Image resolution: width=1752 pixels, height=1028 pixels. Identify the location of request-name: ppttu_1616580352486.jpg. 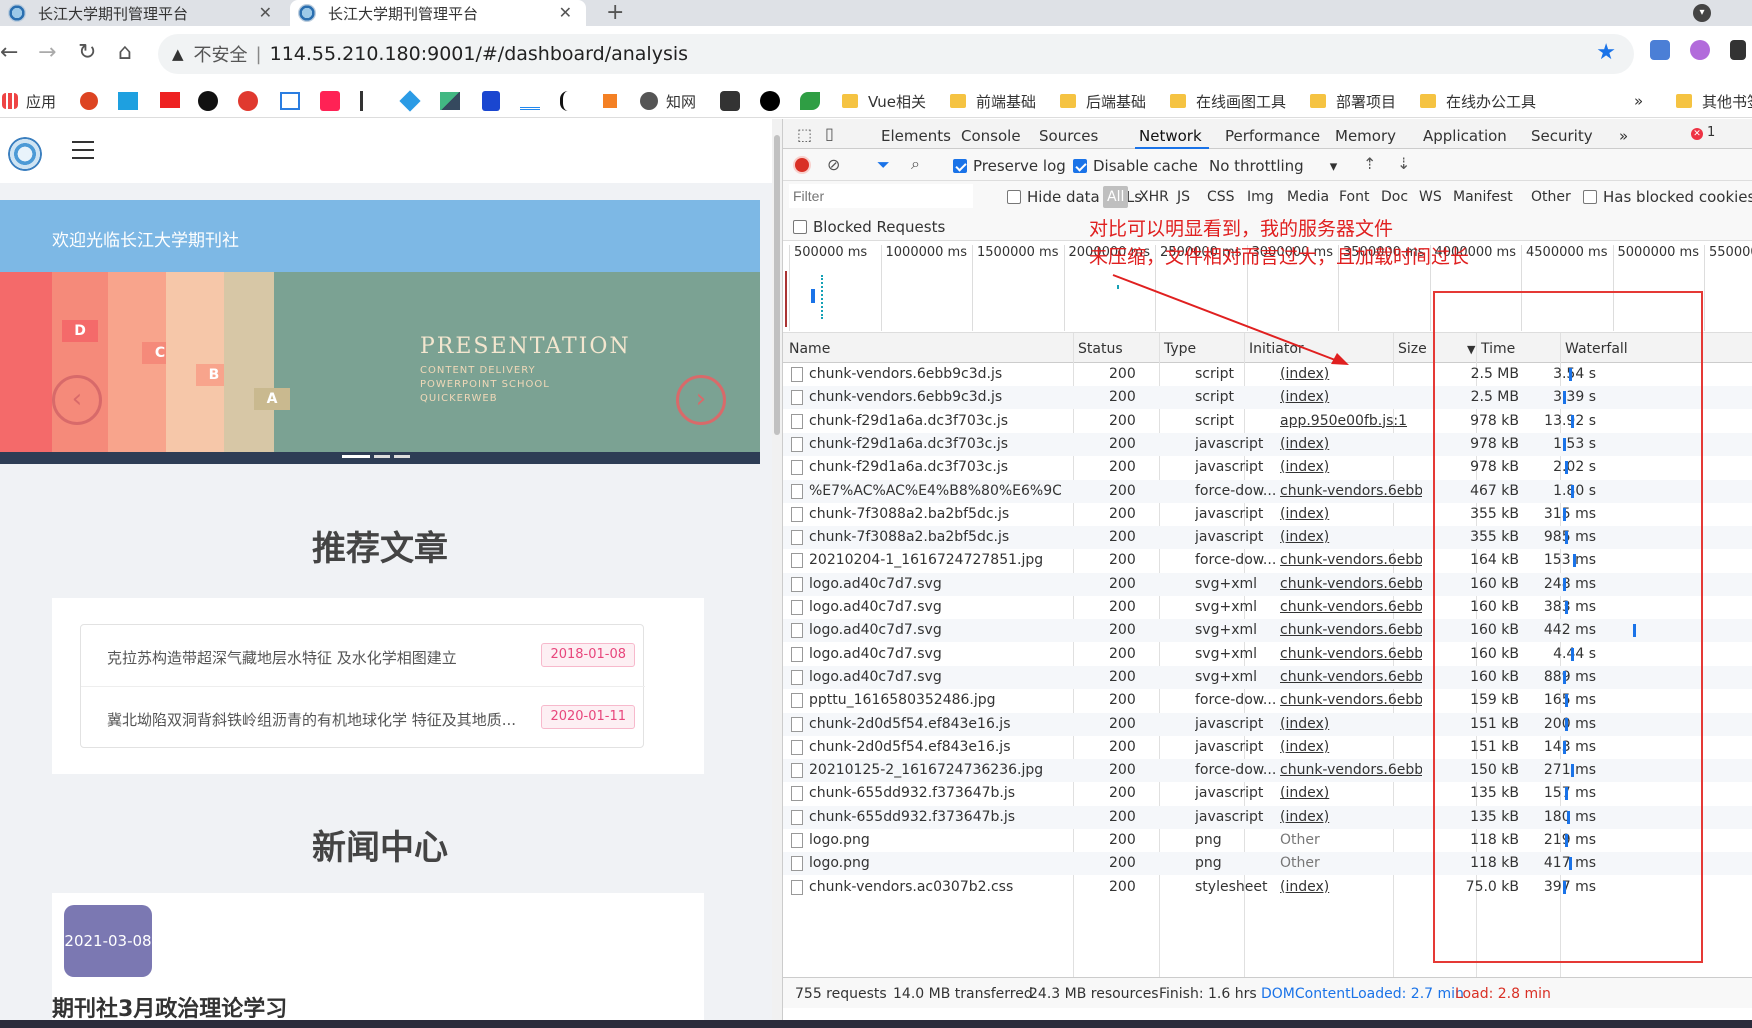
(935, 700).